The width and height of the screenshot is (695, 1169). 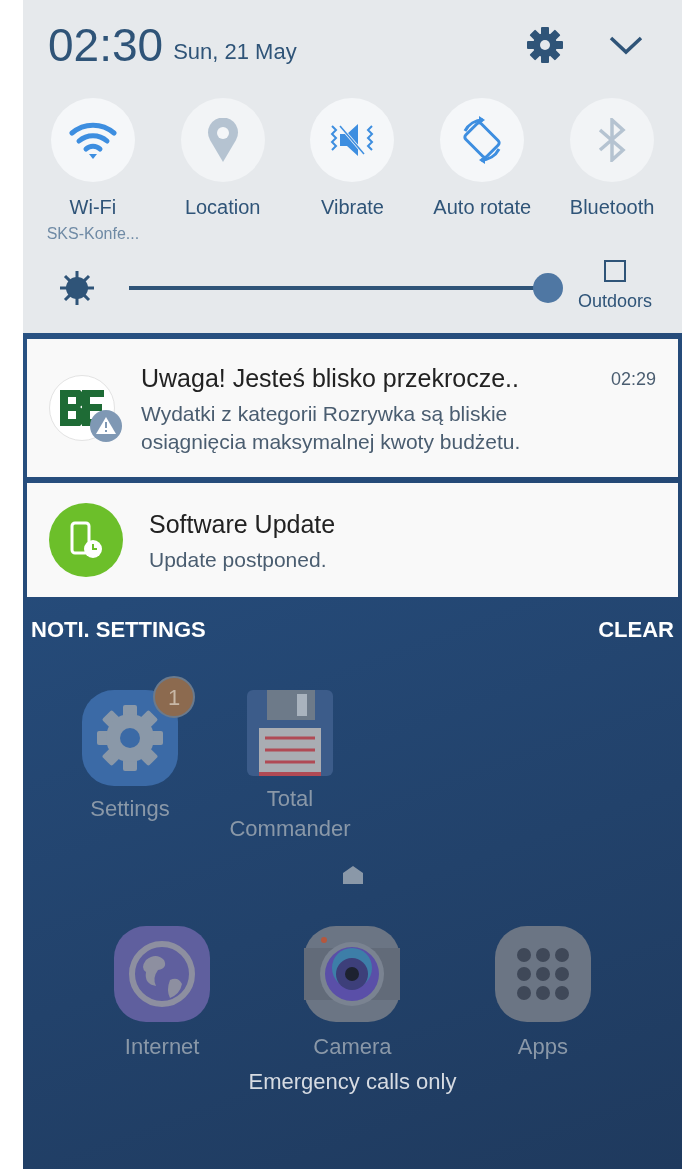 What do you see at coordinates (86, 540) in the screenshot?
I see `phone-clock-icon` at bounding box center [86, 540].